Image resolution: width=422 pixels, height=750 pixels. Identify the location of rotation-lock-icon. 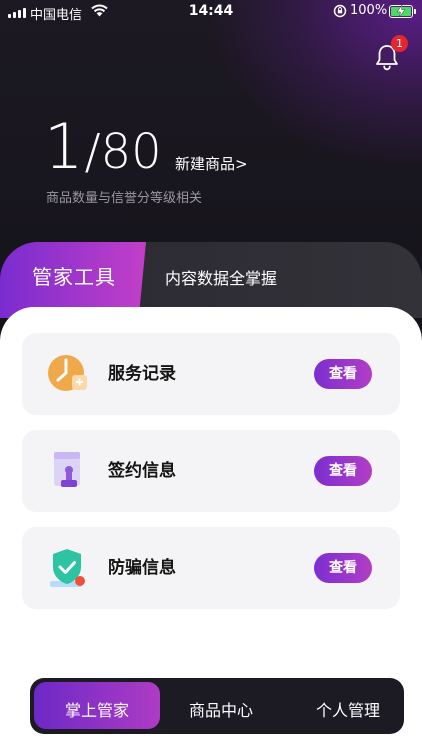
(340, 13).